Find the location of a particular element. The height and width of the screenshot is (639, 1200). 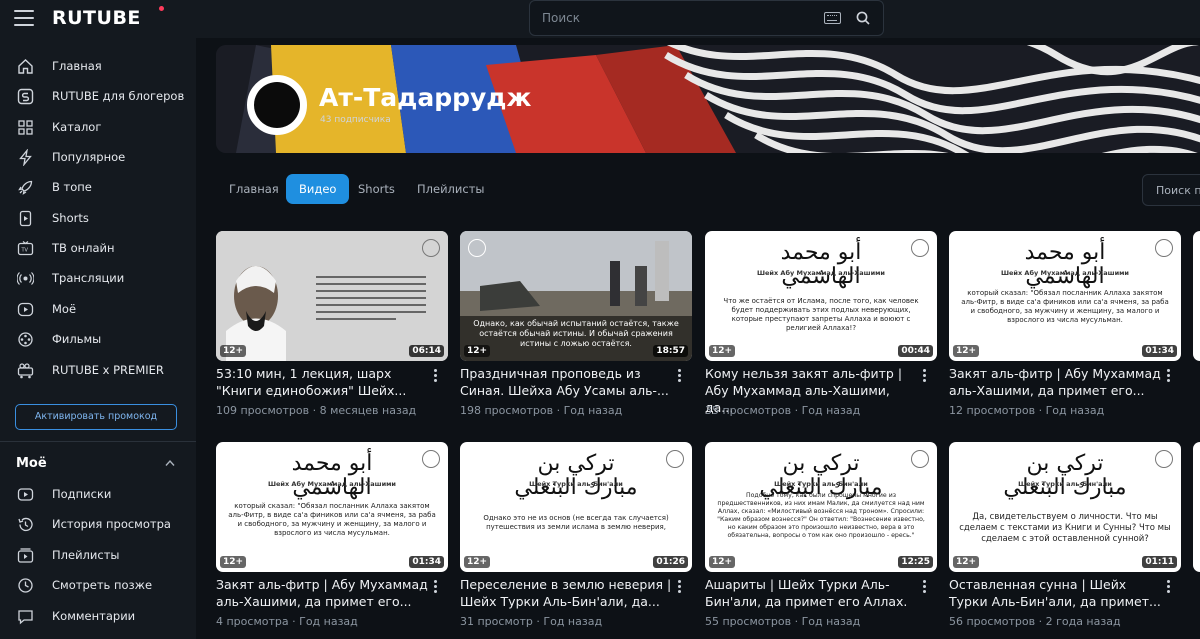

sidebar-item-subscriptions: Подписки is located at coordinates (98, 494).